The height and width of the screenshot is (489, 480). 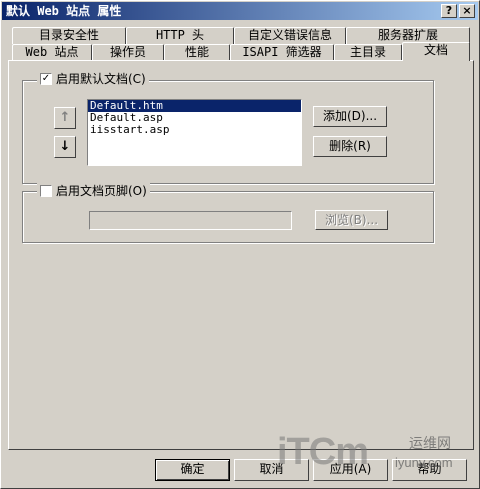 What do you see at coordinates (350, 470) in the screenshot?
I see `apply-button: 应用(A)` at bounding box center [350, 470].